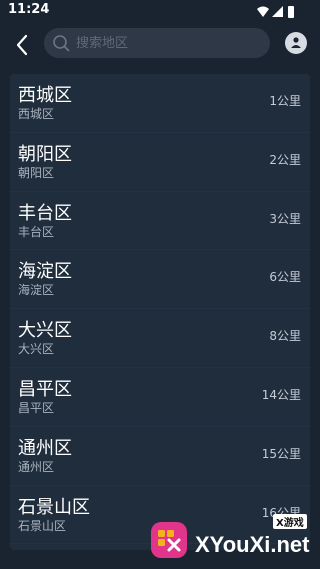 This screenshot has height=569, width=320. Describe the element at coordinates (160, 280) in the screenshot. I see `district-row: 海淀区 海淀区 6公里` at that location.